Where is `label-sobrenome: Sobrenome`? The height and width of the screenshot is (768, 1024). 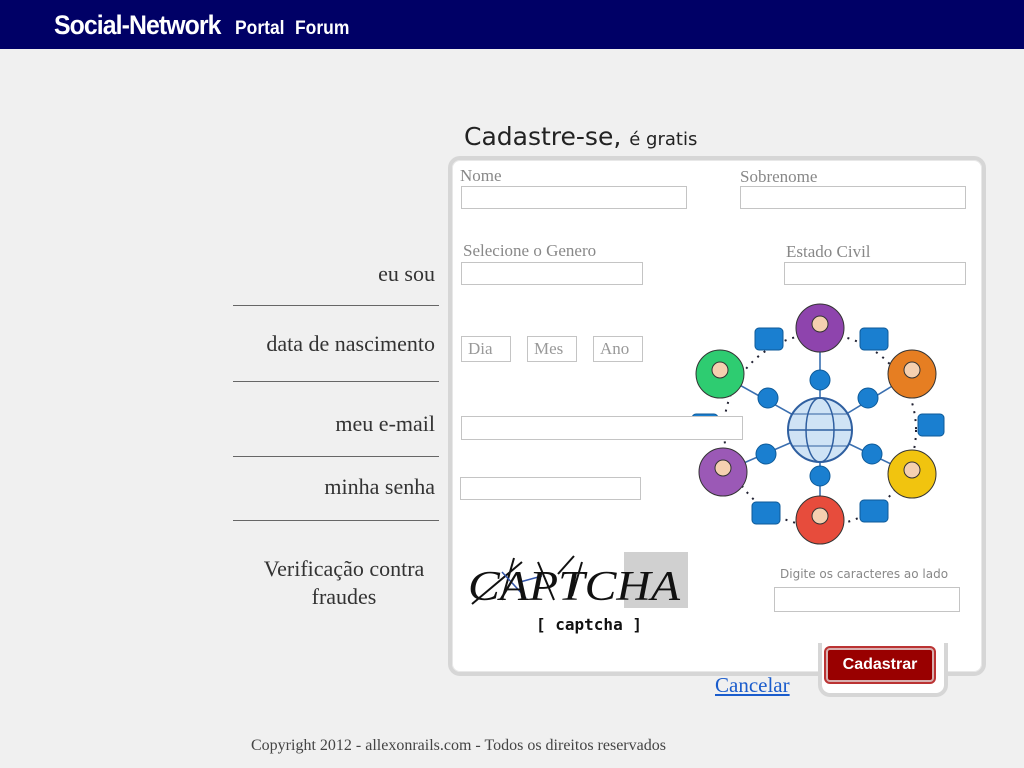
label-sobrenome: Sobrenome is located at coordinates (779, 176).